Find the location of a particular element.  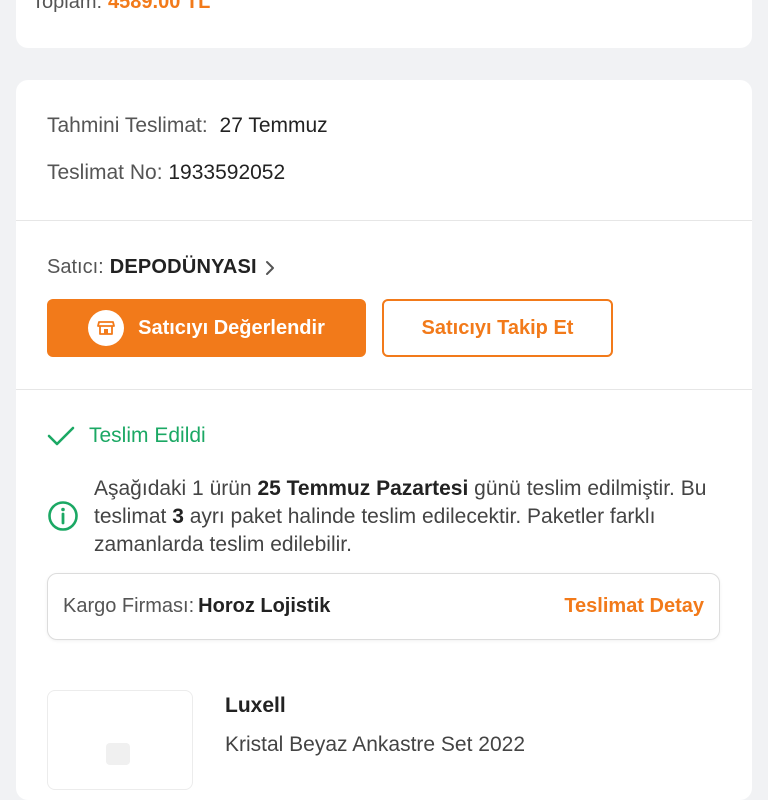

product-image-placeholder is located at coordinates (118, 754).